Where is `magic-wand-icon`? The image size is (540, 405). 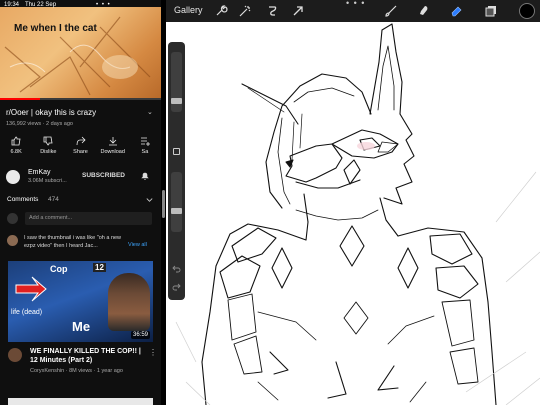
magic-wand-icon is located at coordinates (245, 11).